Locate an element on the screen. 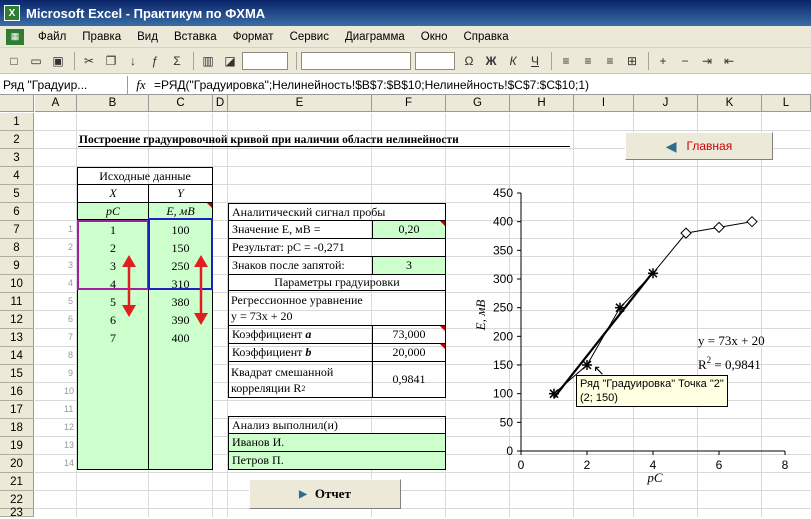 Image resolution: width=811 pixels, height=519 pixels. row-header: 13 is located at coordinates (17, 338).